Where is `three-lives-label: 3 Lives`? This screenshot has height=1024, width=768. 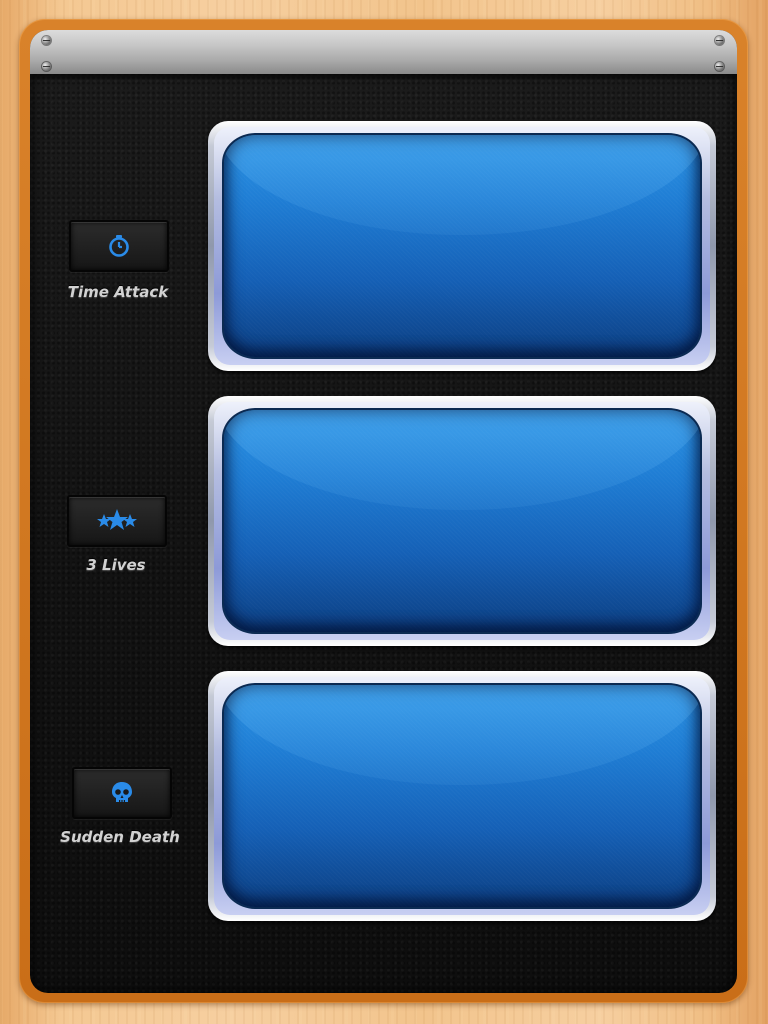
three-lives-label: 3 Lives is located at coordinates (116, 565).